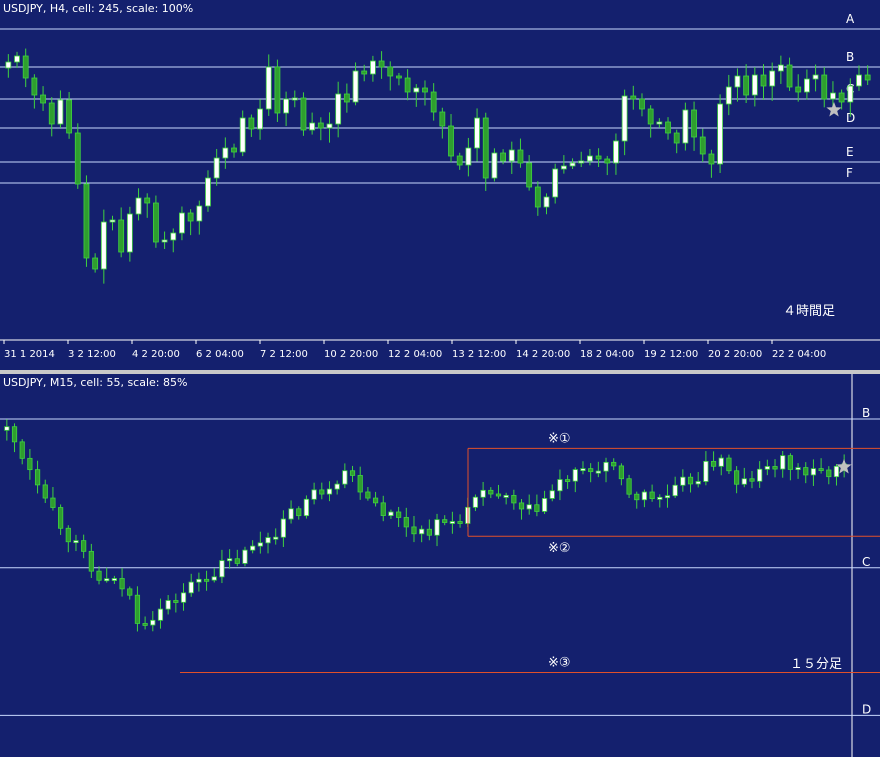 This screenshot has height=757, width=880. I want to click on annotation-3: ※③, so click(559, 663).